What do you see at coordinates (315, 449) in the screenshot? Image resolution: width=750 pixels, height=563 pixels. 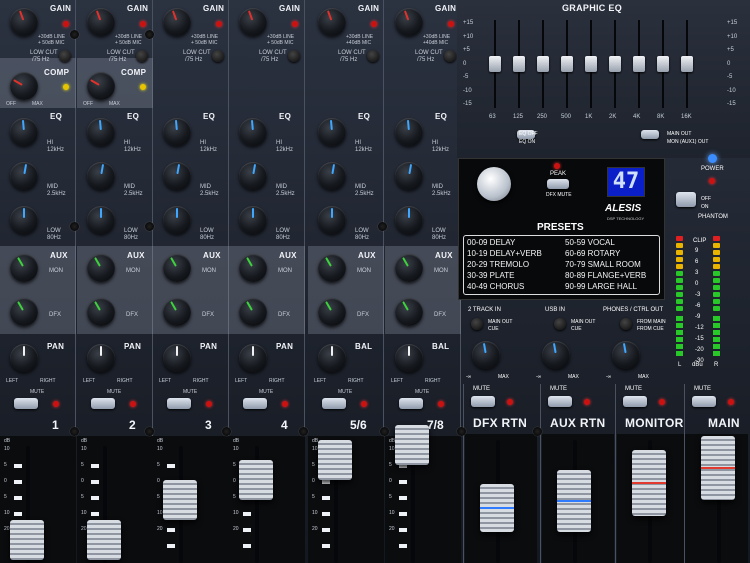 I see `fader-scale-mark-5-0: 10` at bounding box center [315, 449].